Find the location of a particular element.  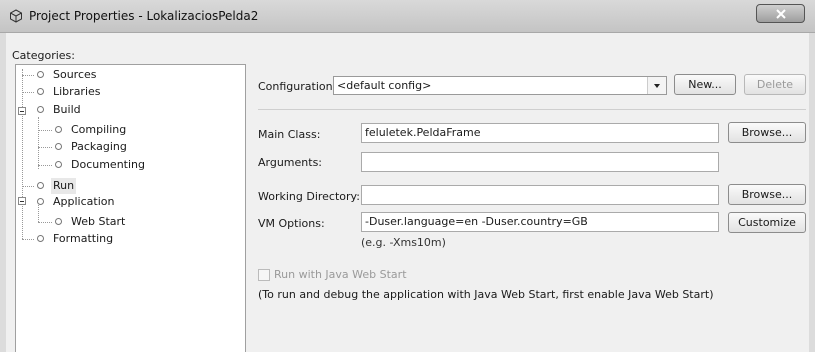

tree-item-label: Documenting is located at coordinates (108, 164).